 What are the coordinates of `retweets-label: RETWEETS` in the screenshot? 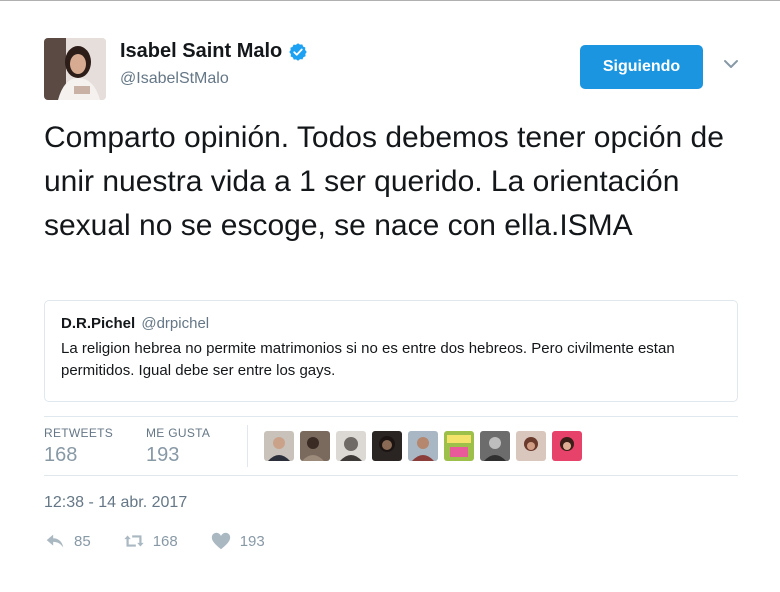 It's located at (79, 433).